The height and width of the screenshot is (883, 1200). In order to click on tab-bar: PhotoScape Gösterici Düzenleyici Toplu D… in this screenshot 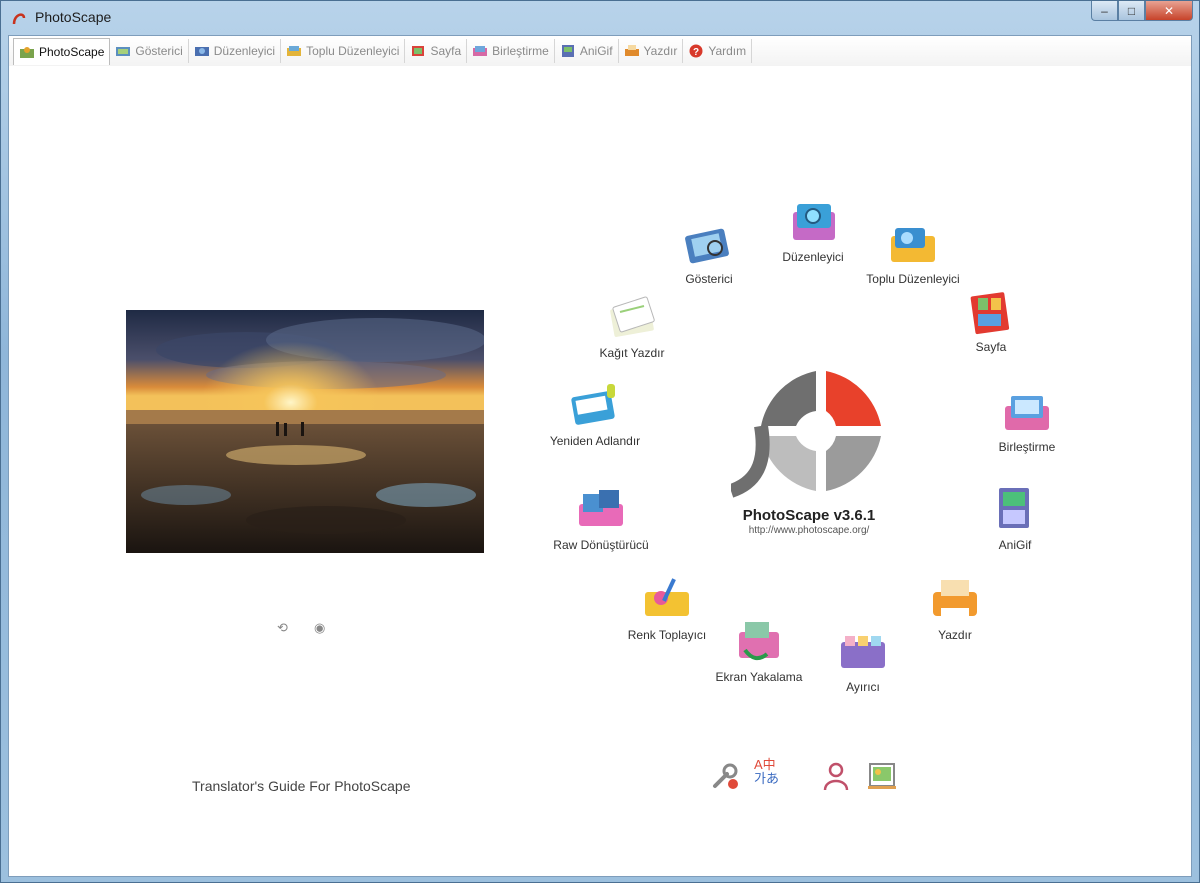, I will do `click(600, 51)`.